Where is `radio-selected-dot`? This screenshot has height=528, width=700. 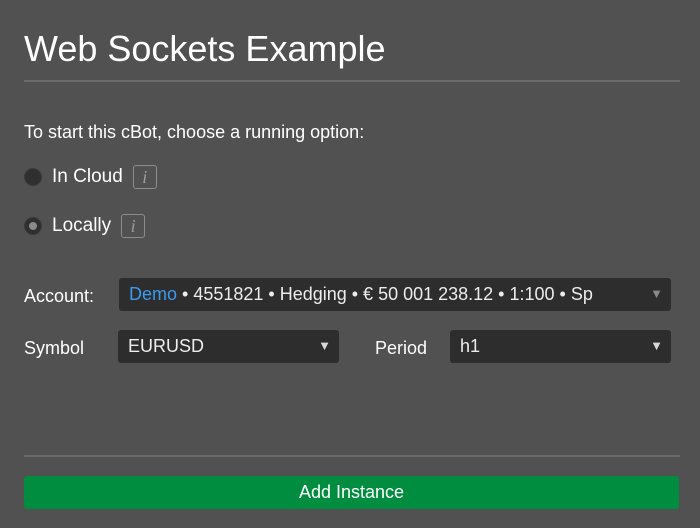 radio-selected-dot is located at coordinates (33, 226).